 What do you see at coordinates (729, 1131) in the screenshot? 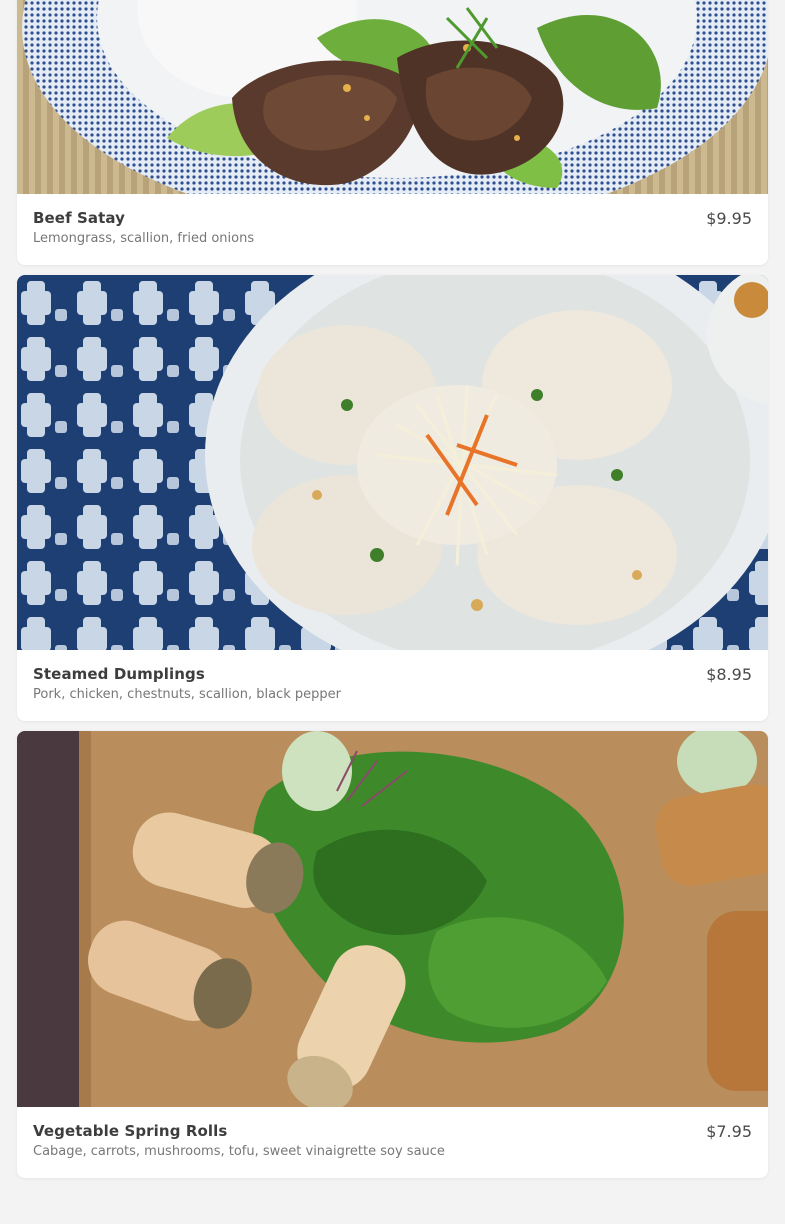
I see `menu-item-price: $7.95` at bounding box center [729, 1131].